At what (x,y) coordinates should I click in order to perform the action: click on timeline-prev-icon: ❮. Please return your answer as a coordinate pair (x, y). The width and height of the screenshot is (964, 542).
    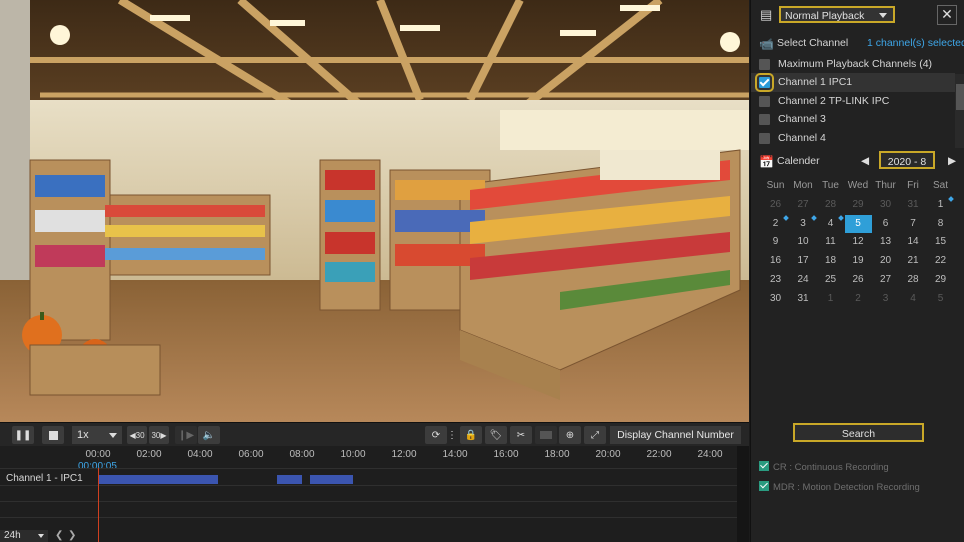
    Looking at the image, I should click on (59, 535).